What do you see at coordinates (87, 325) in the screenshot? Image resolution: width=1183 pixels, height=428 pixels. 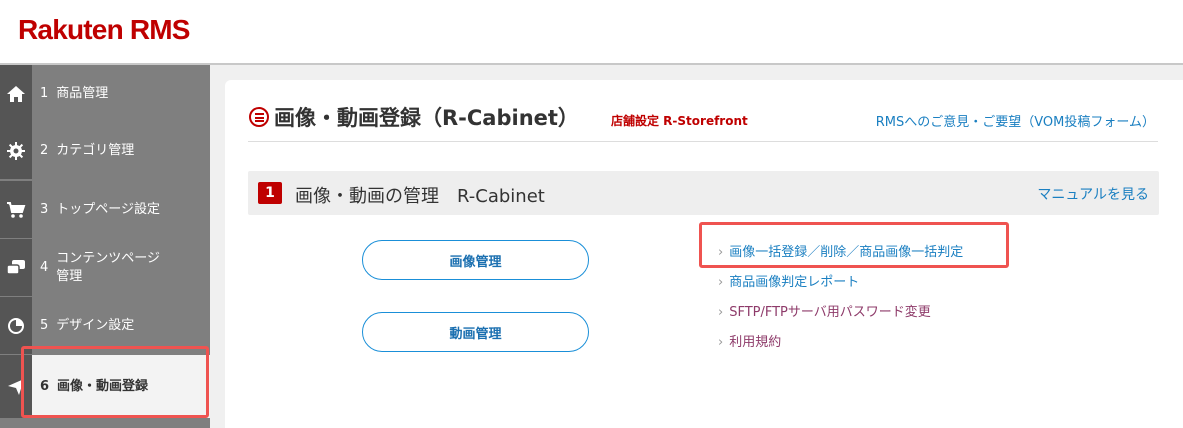 I see `sidebar-item-label: 5 デザイン設定` at bounding box center [87, 325].